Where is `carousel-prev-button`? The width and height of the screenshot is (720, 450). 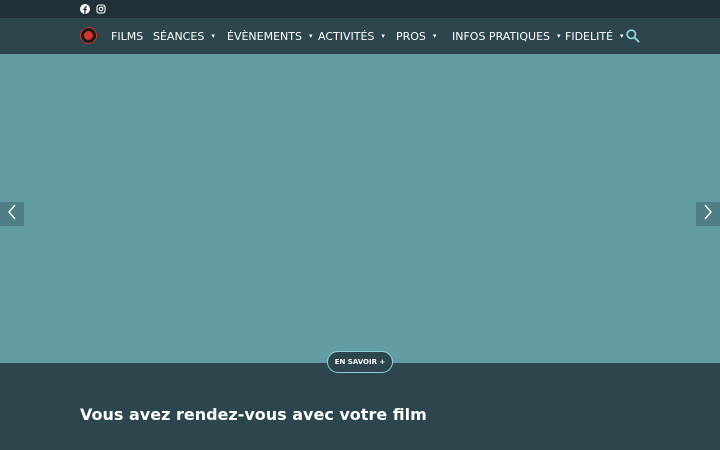
carousel-prev-button is located at coordinates (12, 214).